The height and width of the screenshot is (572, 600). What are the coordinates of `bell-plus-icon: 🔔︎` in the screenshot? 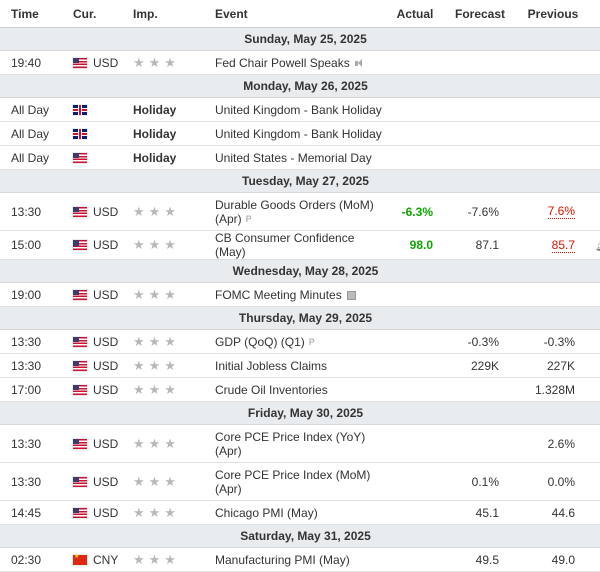 It's located at (596, 245).